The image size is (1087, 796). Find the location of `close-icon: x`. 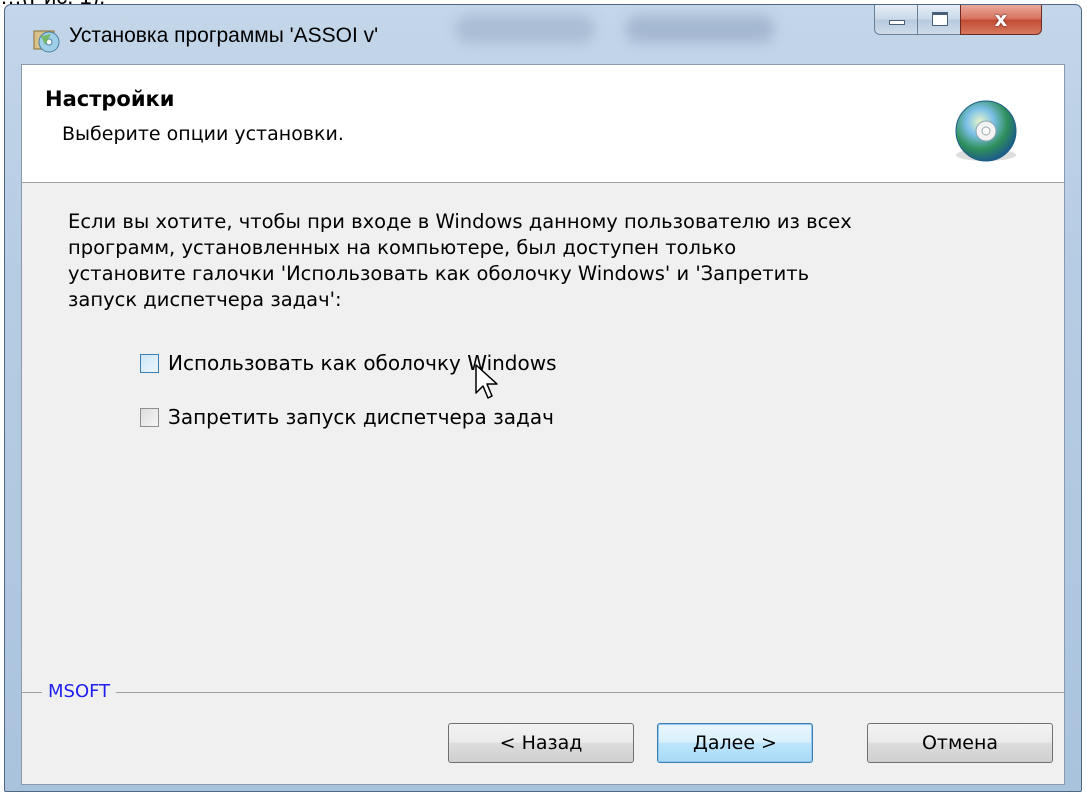

close-icon: x is located at coordinates (1001, 19).